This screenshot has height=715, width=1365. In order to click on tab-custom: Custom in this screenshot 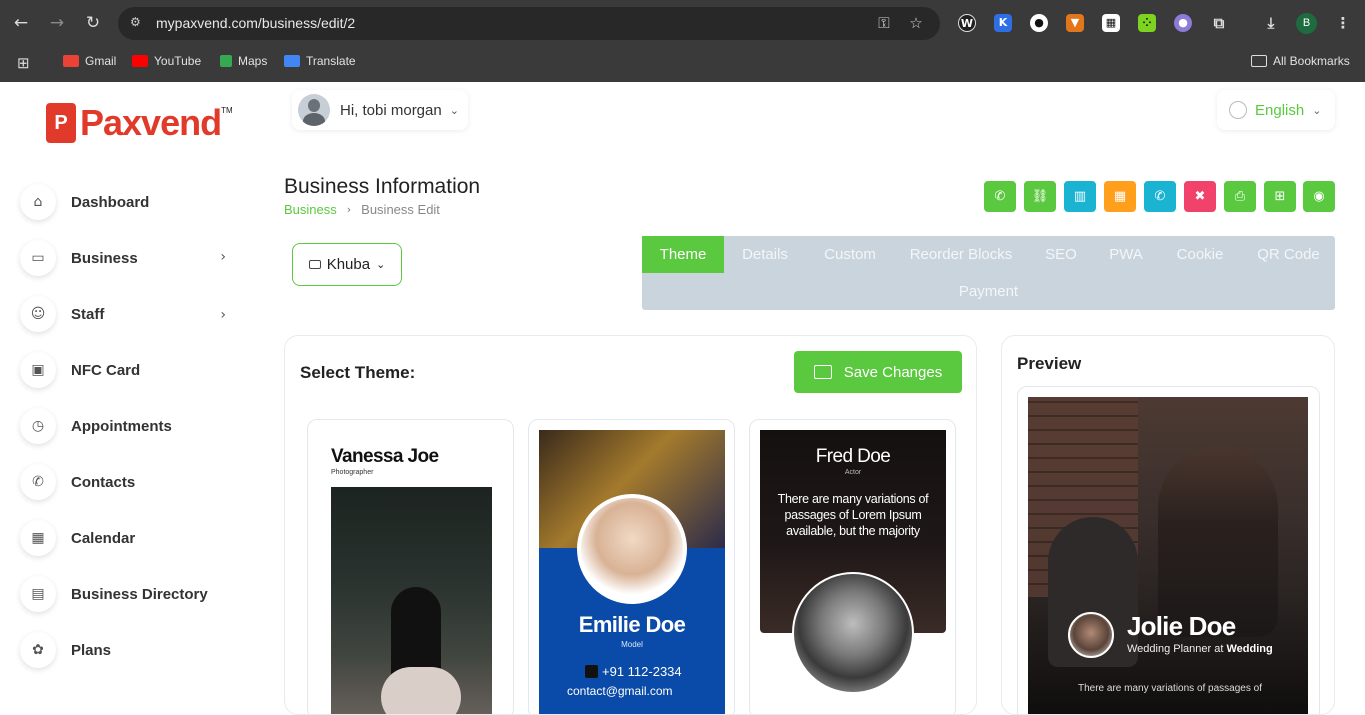, I will do `click(850, 254)`.